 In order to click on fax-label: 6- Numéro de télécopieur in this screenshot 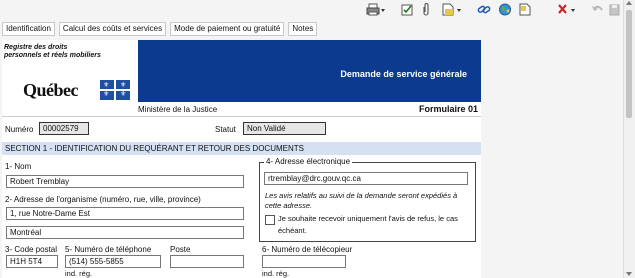, I will do `click(307, 249)`.